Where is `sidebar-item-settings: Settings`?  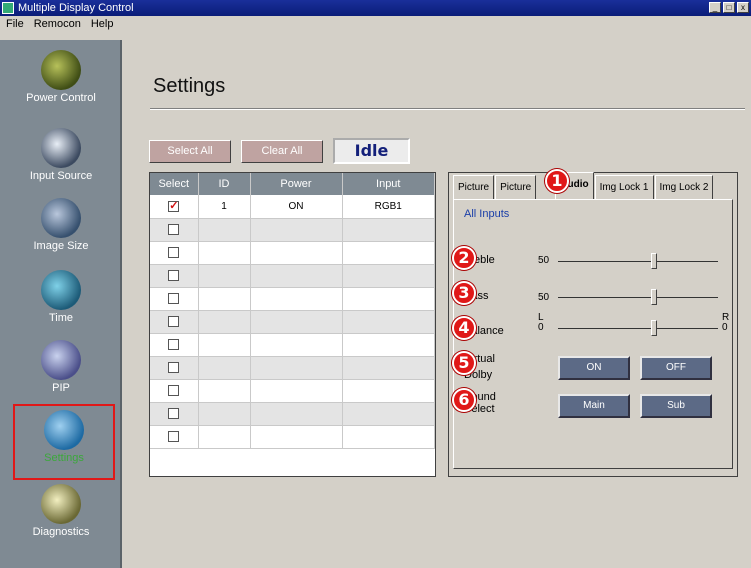 sidebar-item-settings: Settings is located at coordinates (64, 442).